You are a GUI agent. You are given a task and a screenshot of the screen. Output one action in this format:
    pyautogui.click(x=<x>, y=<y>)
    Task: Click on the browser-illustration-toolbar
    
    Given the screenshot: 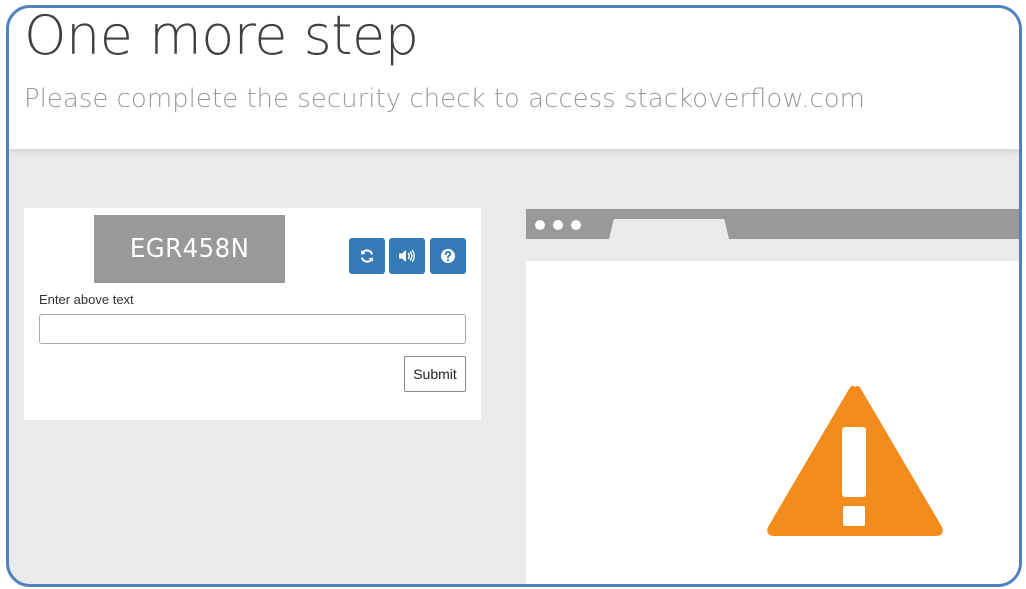 What is the action you would take?
    pyautogui.click(x=772, y=224)
    